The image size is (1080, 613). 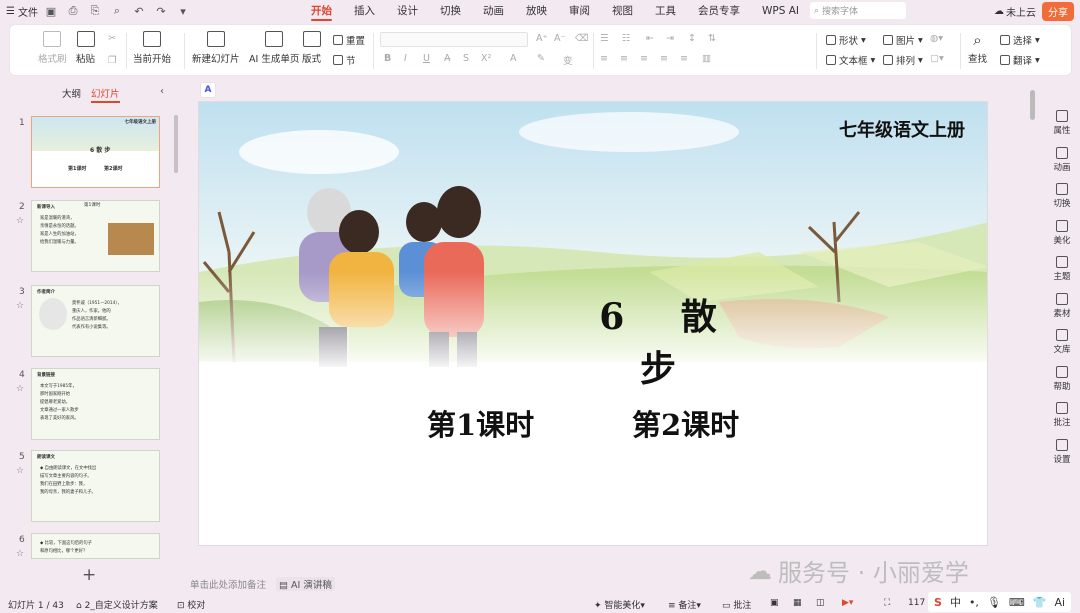 What do you see at coordinates (692, 38) in the screenshot?
I see `line-spacing-icon: ↕` at bounding box center [692, 38].